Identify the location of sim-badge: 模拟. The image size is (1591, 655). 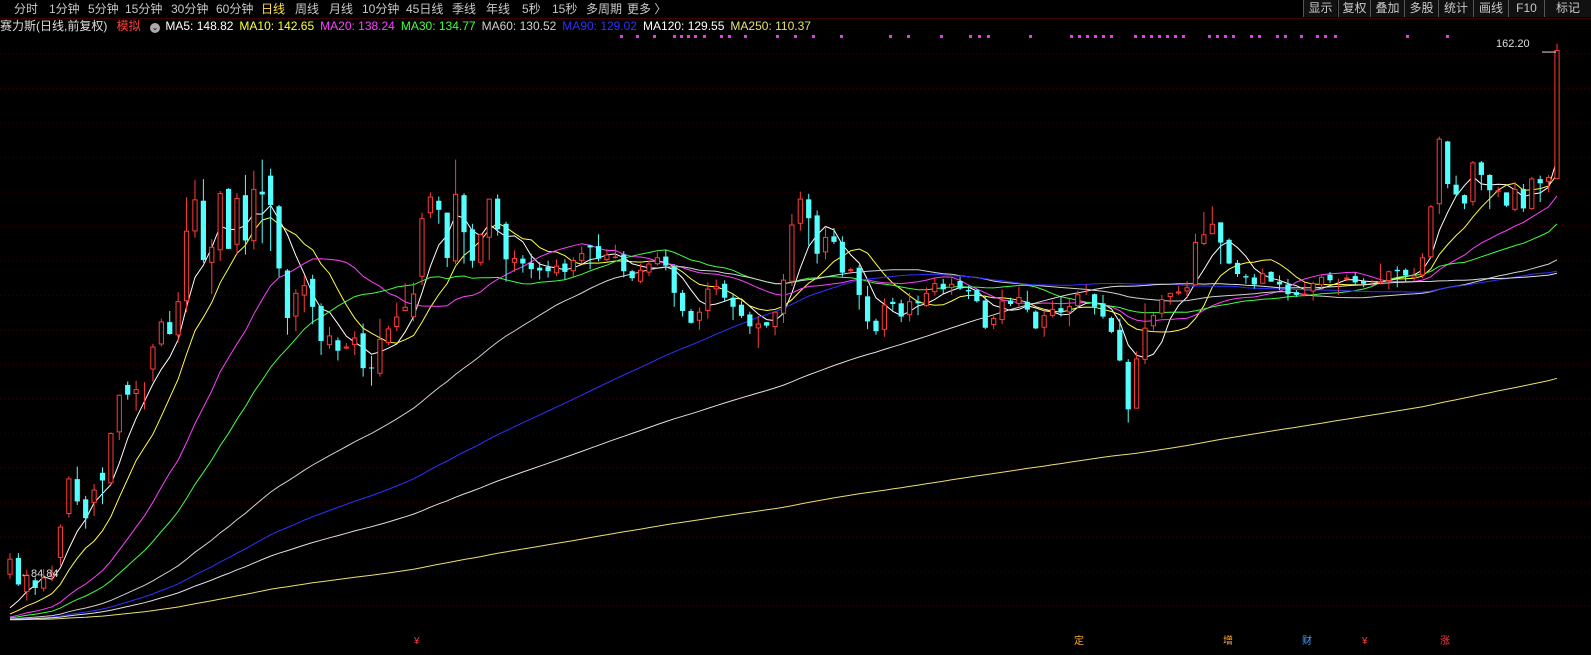
(129, 26).